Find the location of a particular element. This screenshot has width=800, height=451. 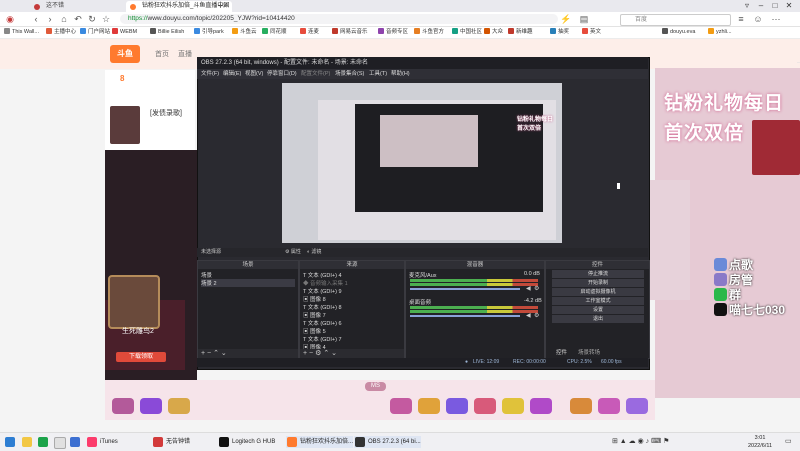

bookmark-item: 网易云音乐 is located at coordinates (350, 32).